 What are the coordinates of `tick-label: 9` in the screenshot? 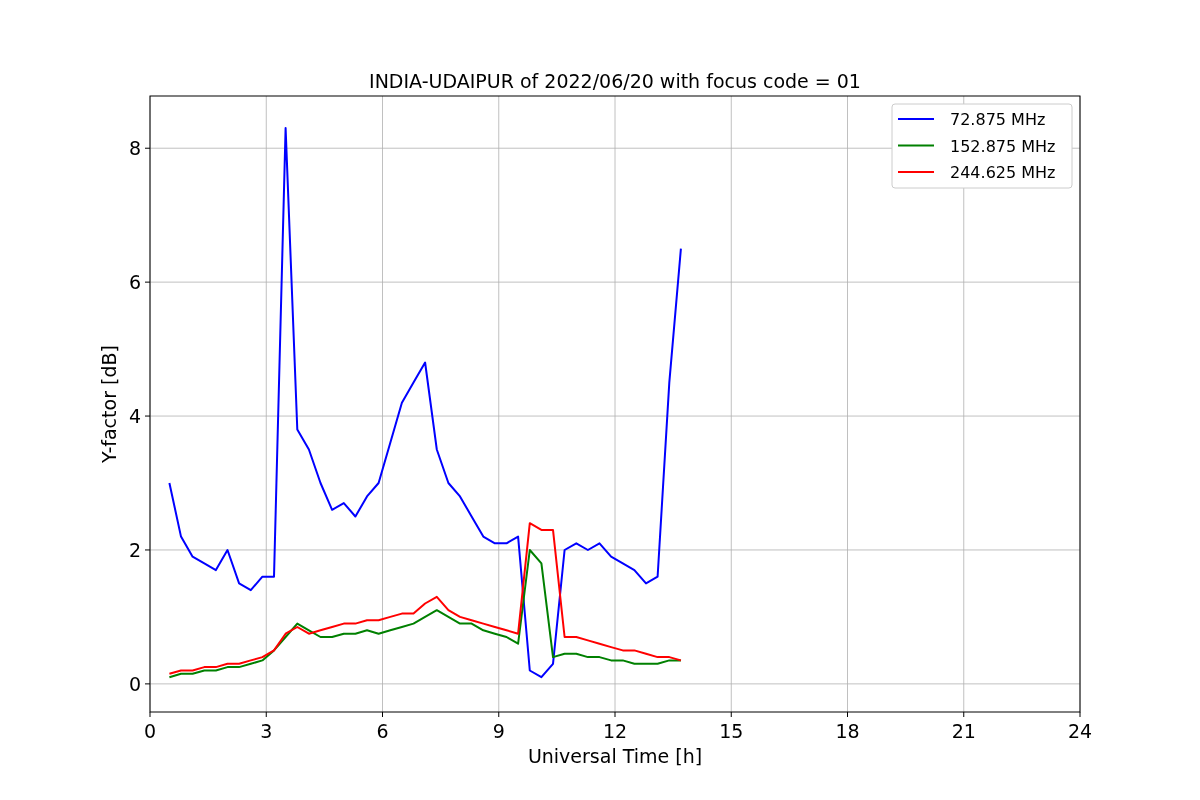 It's located at (498, 731).